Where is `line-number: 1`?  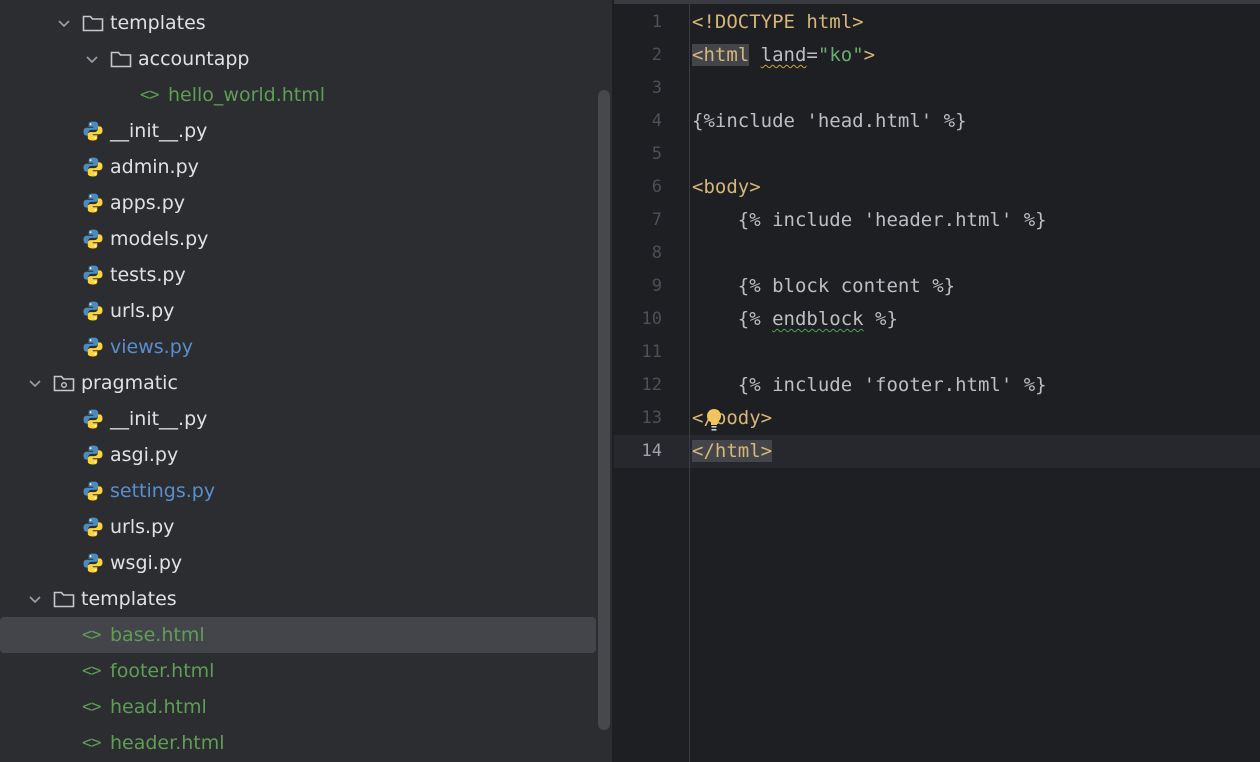
line-number: 1 is located at coordinates (656, 22).